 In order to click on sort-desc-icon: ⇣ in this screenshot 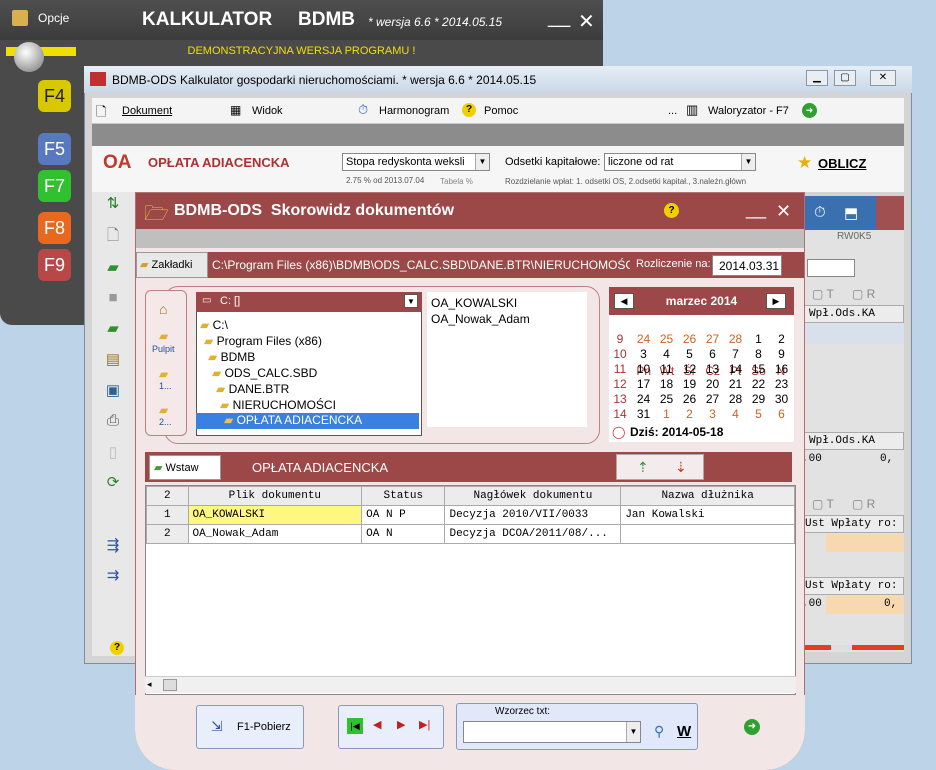, I will do `click(681, 467)`.